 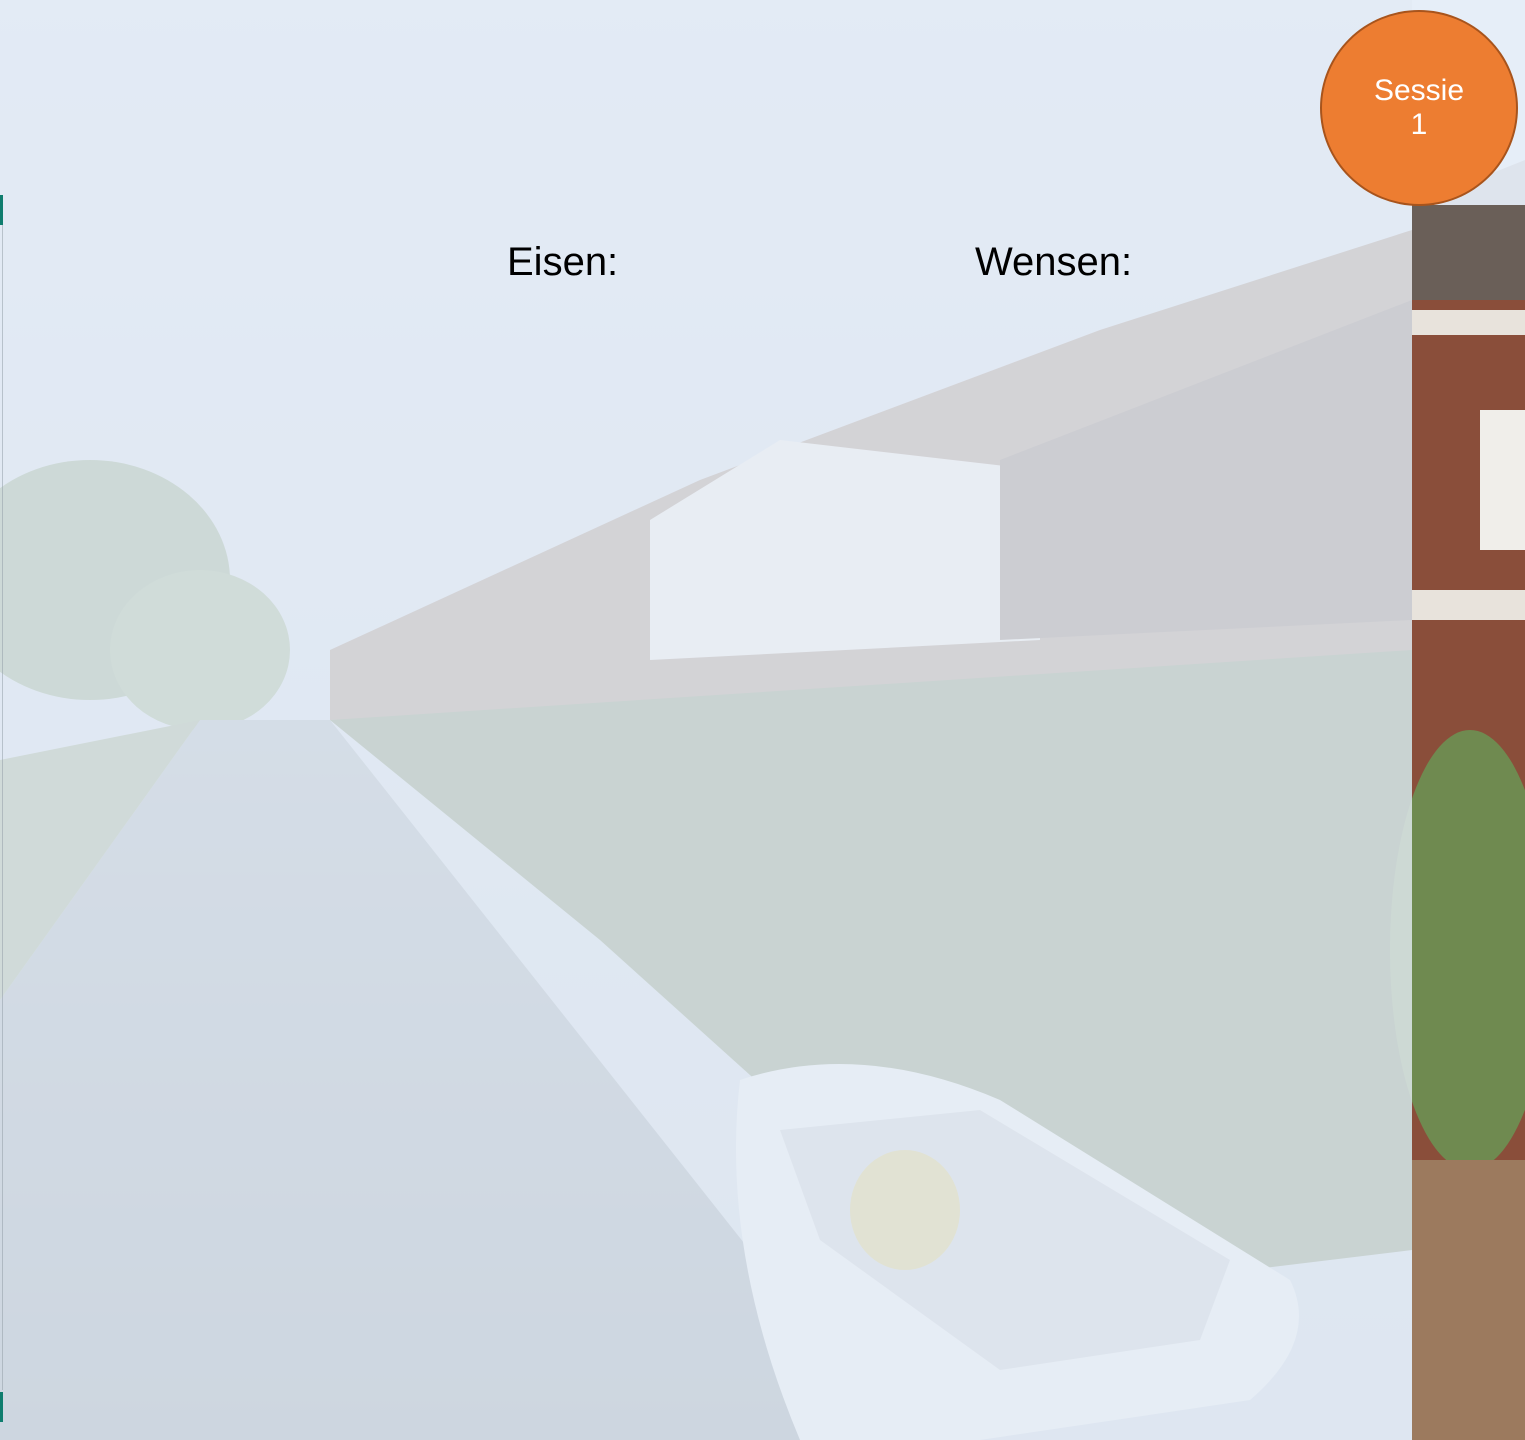 What do you see at coordinates (1419, 90) in the screenshot?
I see `session-badge-label: Sessie` at bounding box center [1419, 90].